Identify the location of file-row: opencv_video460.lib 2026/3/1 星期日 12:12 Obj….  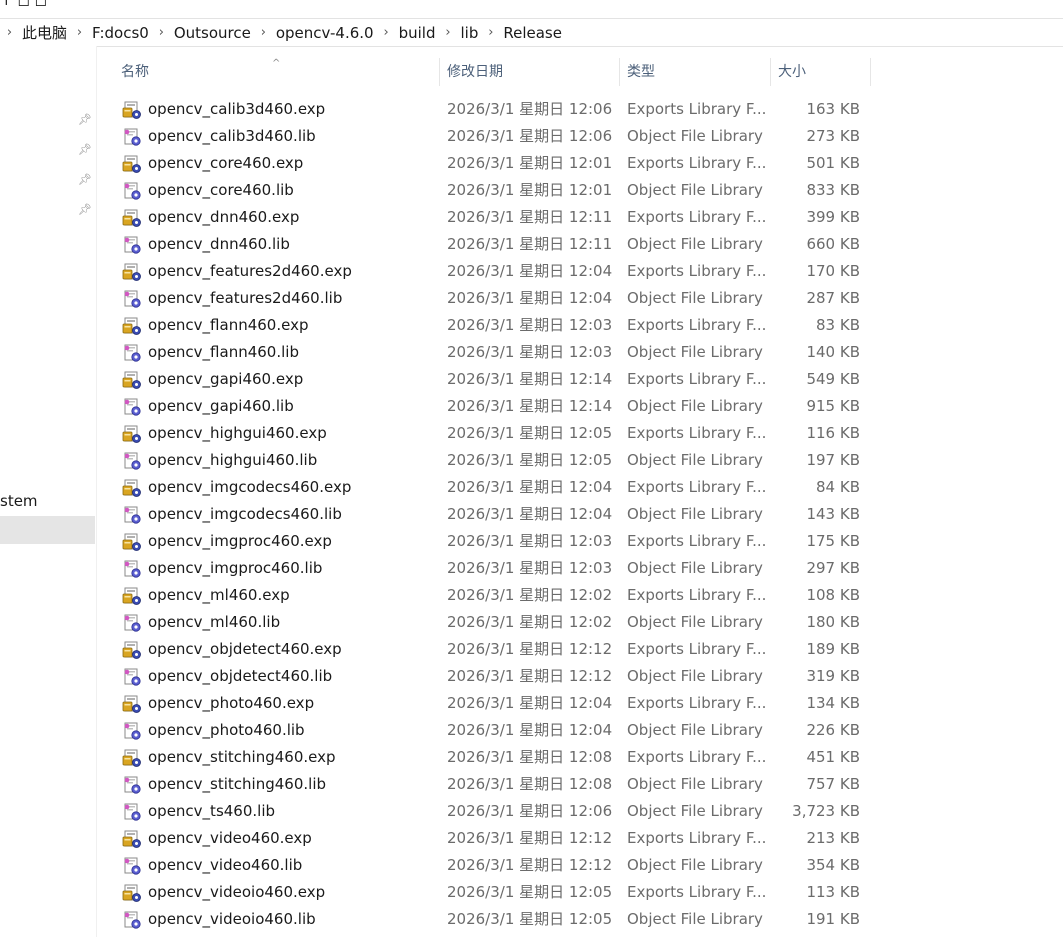
(486, 865).